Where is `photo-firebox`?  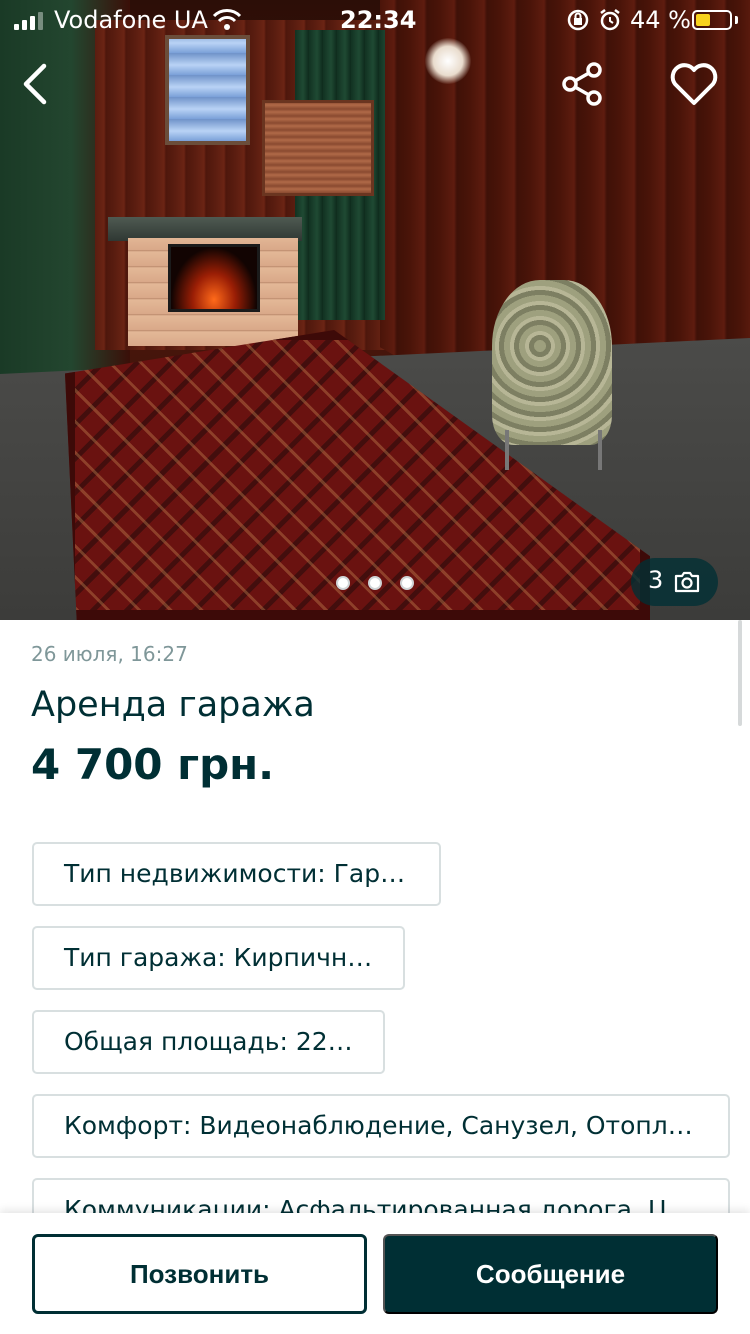 photo-firebox is located at coordinates (214, 278).